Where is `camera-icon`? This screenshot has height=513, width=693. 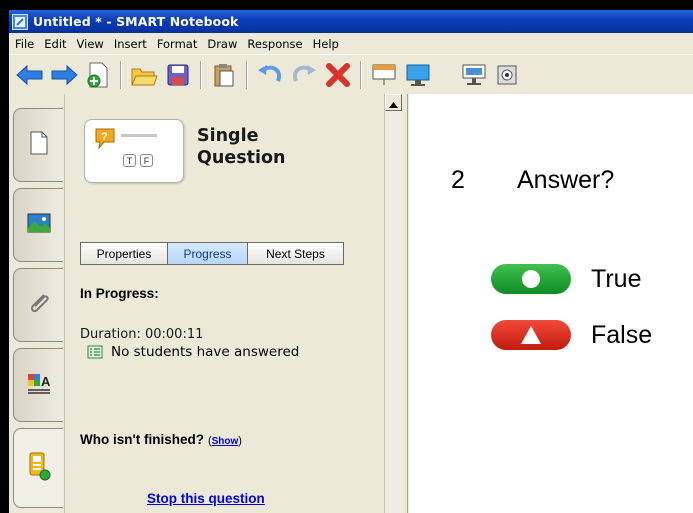
camera-icon is located at coordinates (508, 75).